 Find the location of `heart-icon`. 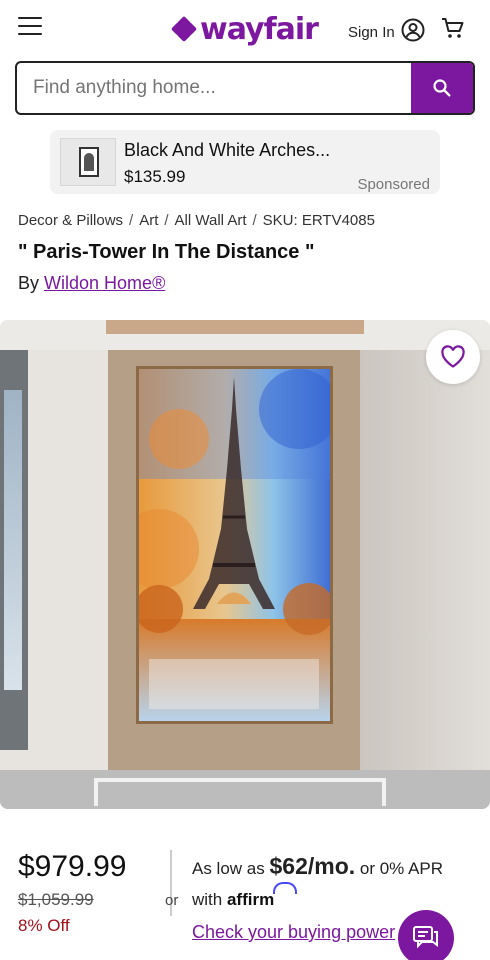

heart-icon is located at coordinates (453, 356).